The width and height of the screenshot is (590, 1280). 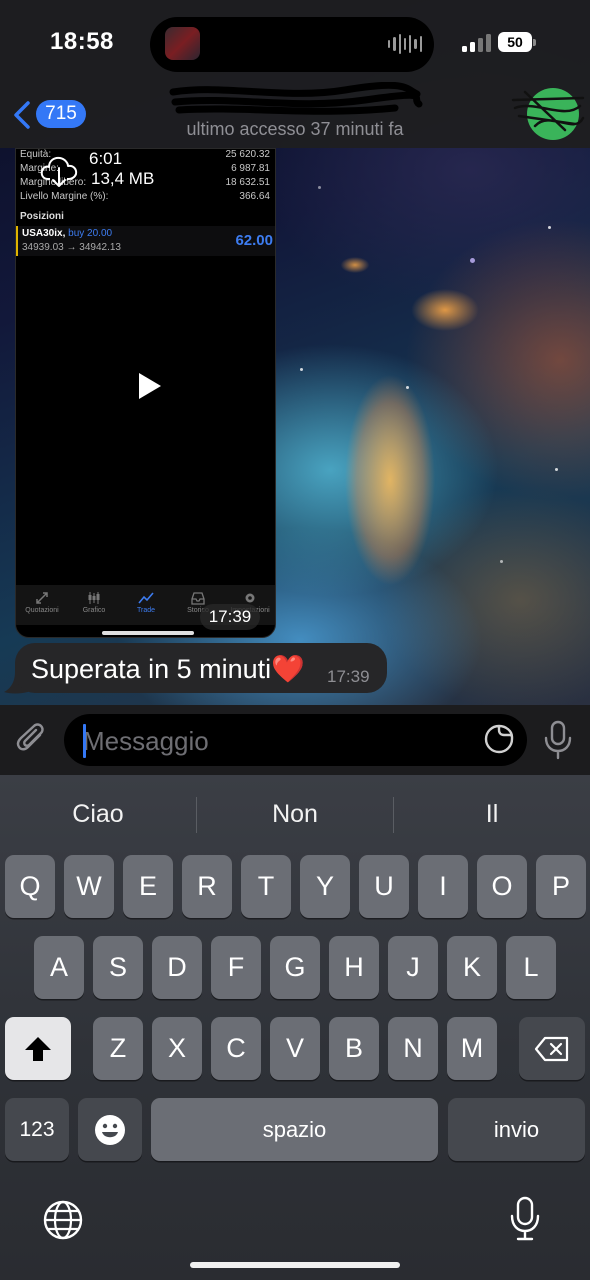 What do you see at coordinates (250, 598) in the screenshot?
I see `gear-icon` at bounding box center [250, 598].